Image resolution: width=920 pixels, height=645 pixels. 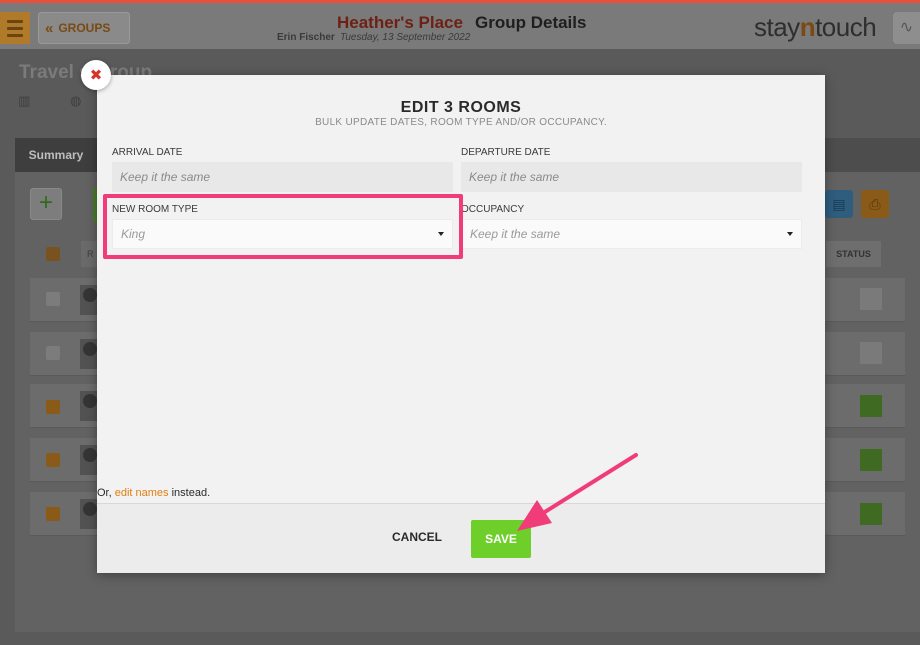 What do you see at coordinates (147, 152) in the screenshot?
I see `arrival-date-label: ARRIVAL DATE` at bounding box center [147, 152].